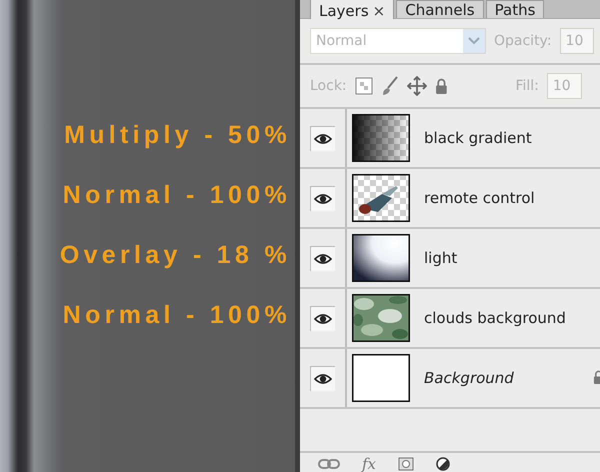 The height and width of the screenshot is (472, 600). I want to click on lock-icon, so click(441, 86).